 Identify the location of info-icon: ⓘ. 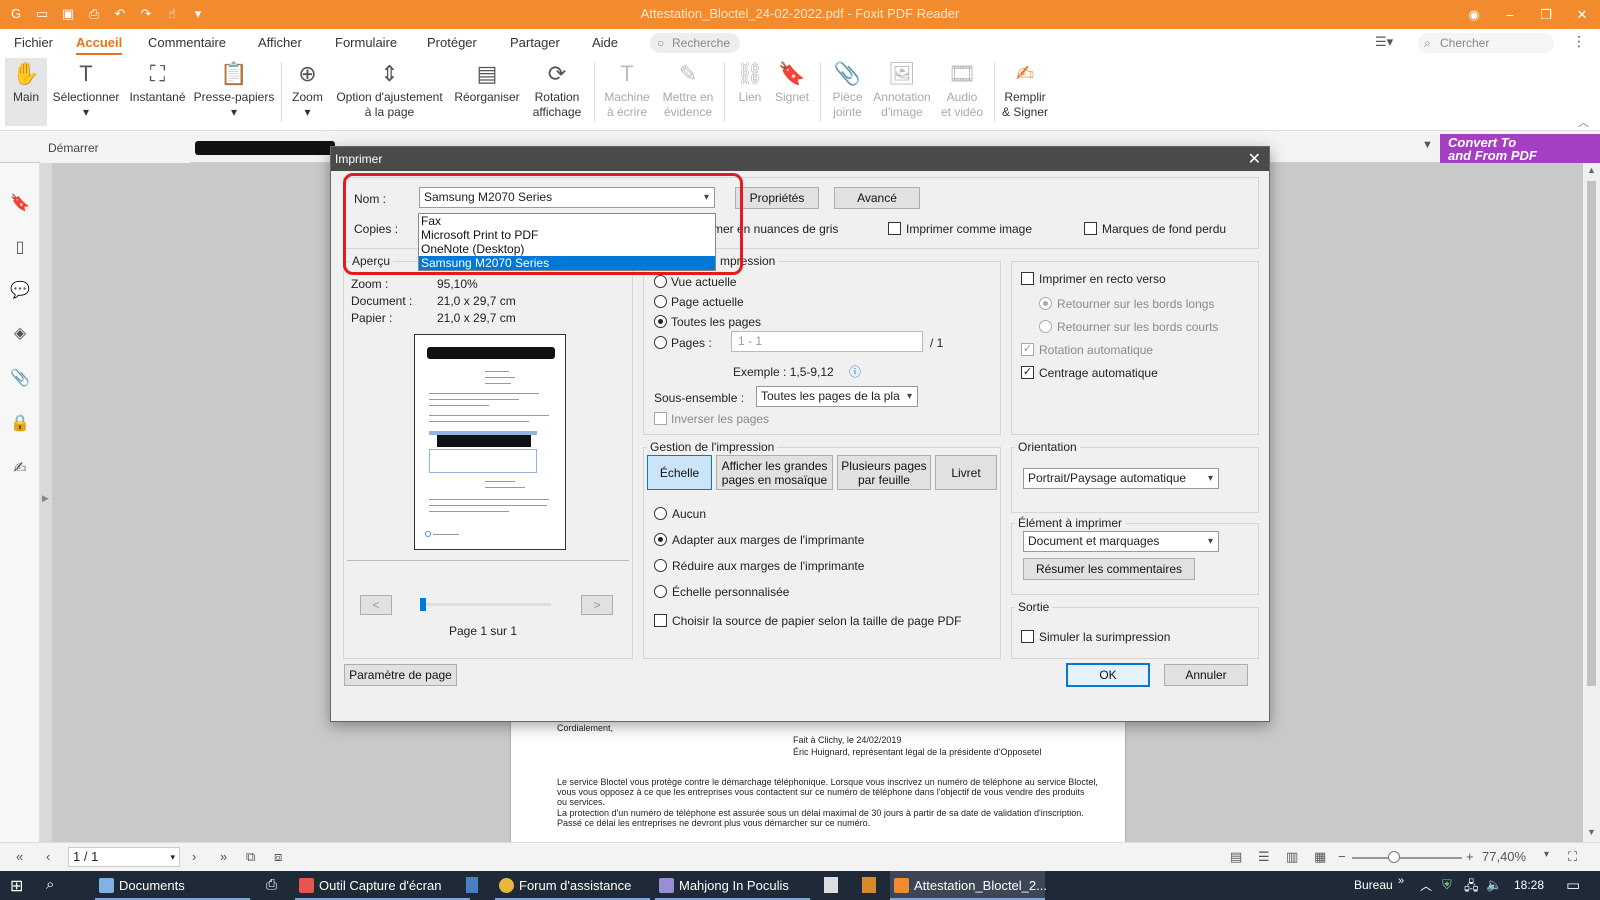
(855, 371).